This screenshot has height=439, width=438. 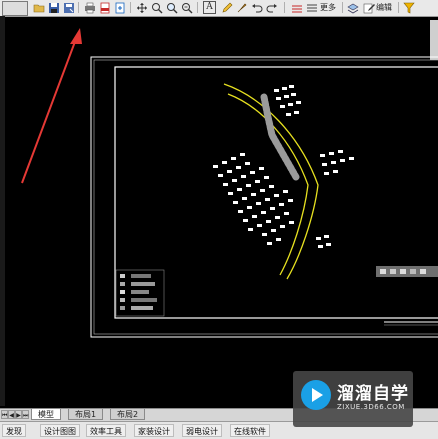 What do you see at coordinates (154, 430) in the screenshot?
I see `status-item-home-design: 家装设计` at bounding box center [154, 430].